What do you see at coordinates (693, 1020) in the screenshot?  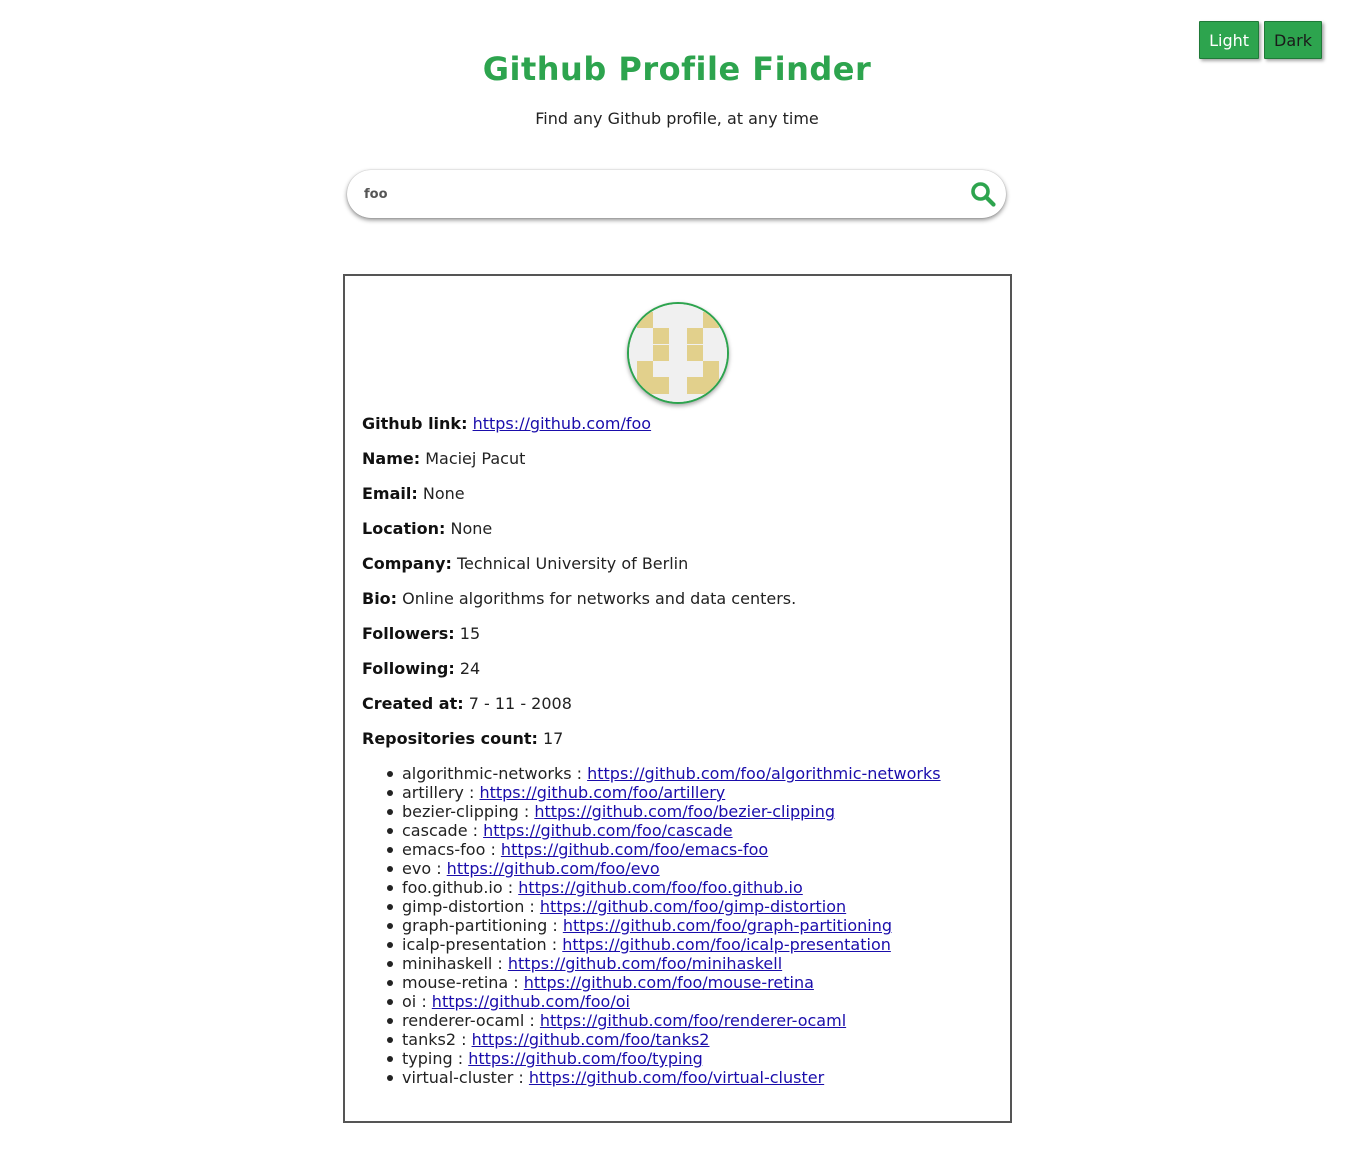 I see `repo-link: https://github.com/foo/renderer-ocaml` at bounding box center [693, 1020].